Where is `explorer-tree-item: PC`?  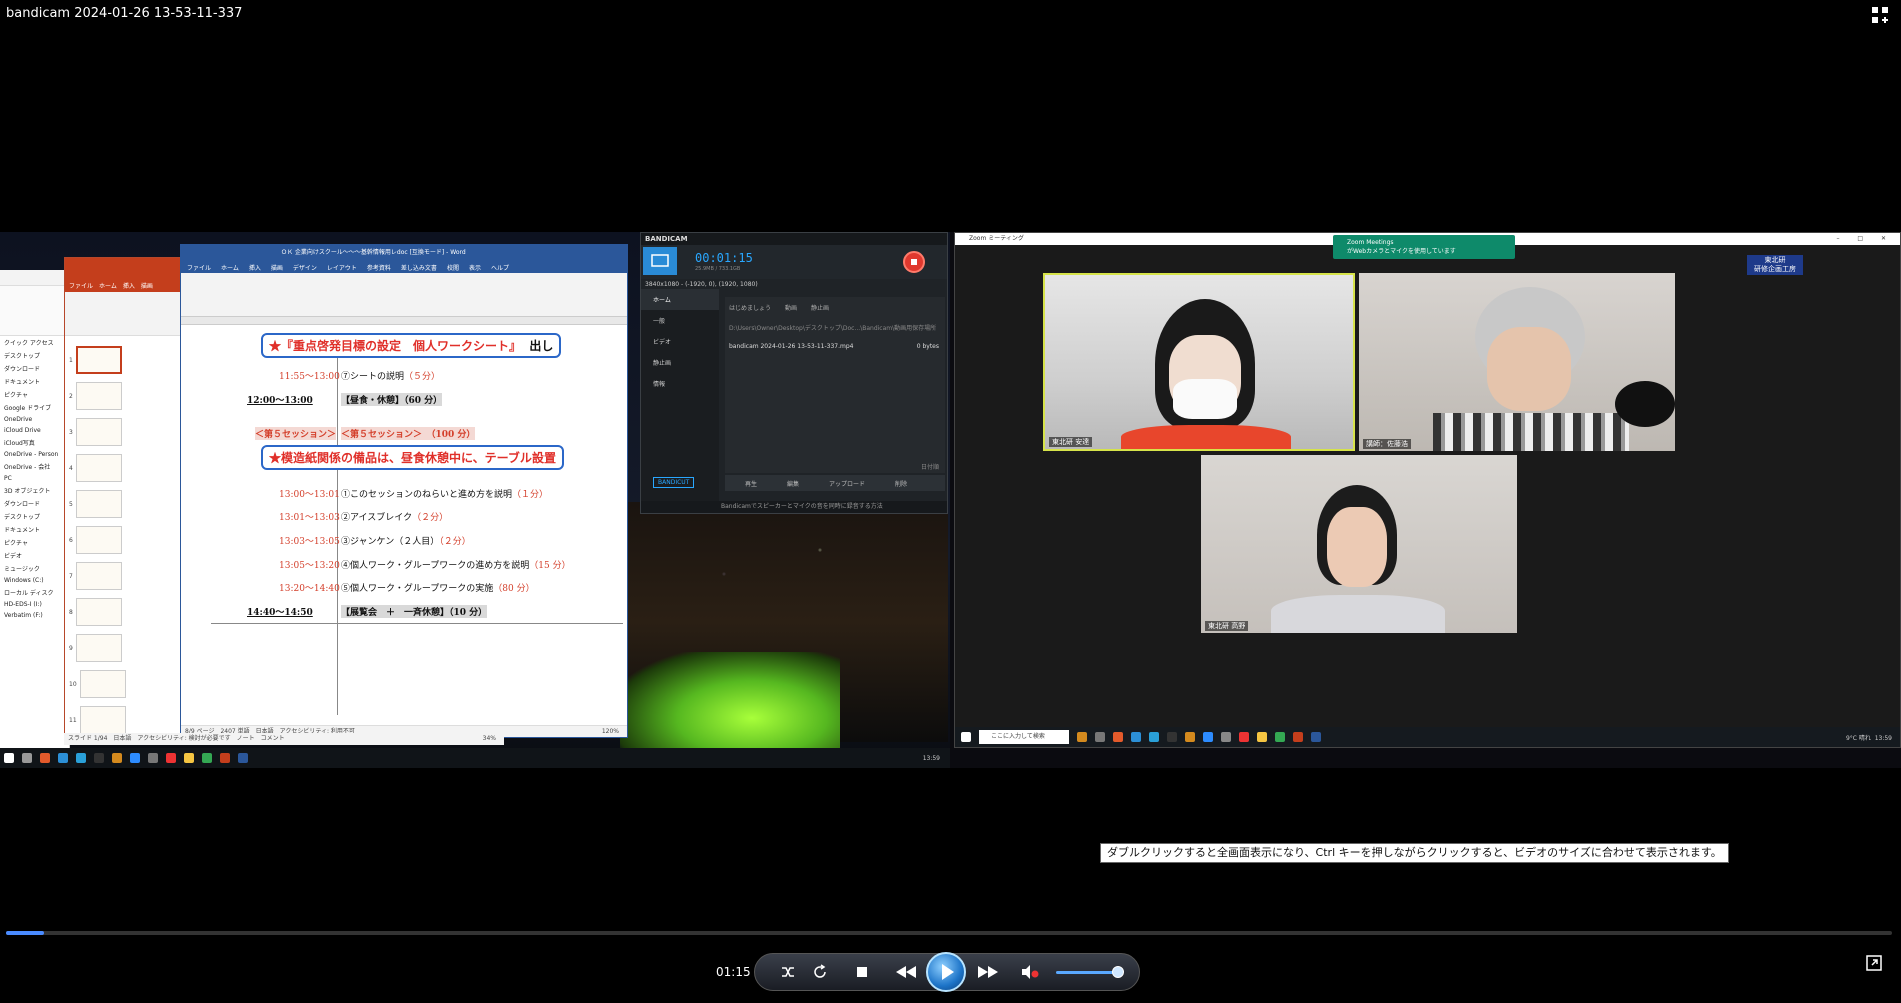 explorer-tree-item: PC is located at coordinates (34, 478).